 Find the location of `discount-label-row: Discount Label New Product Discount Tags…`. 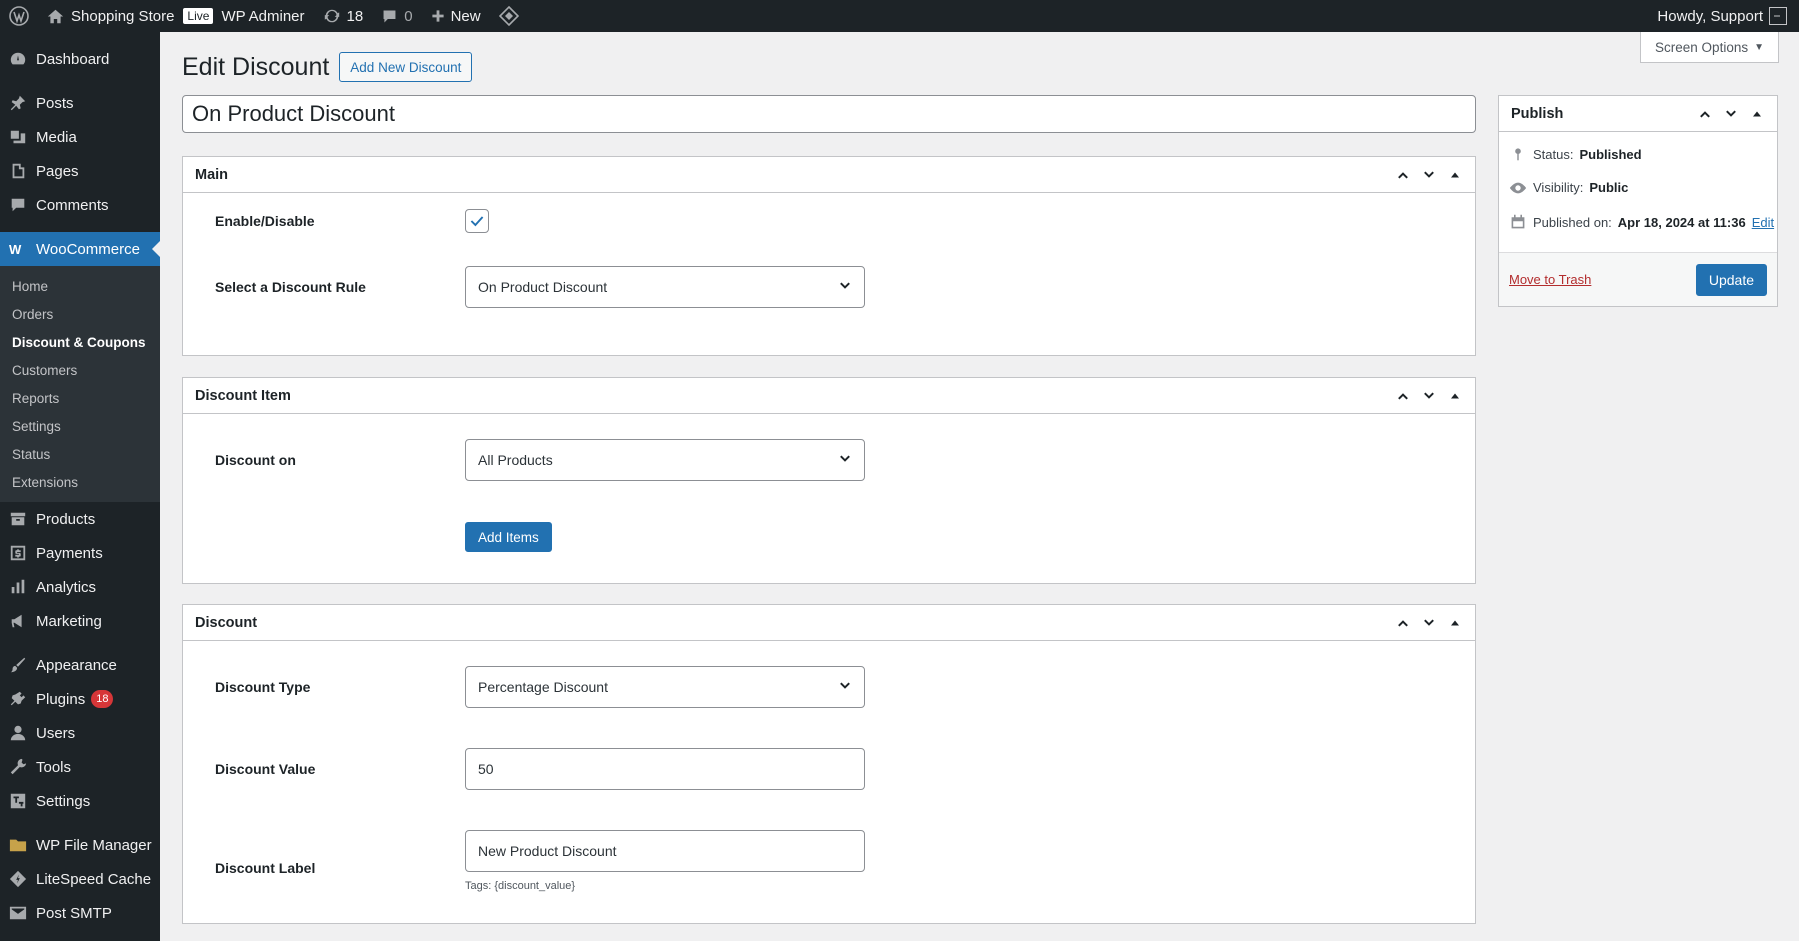

discount-label-row: Discount Label New Product Discount Tags… is located at coordinates (540, 861).